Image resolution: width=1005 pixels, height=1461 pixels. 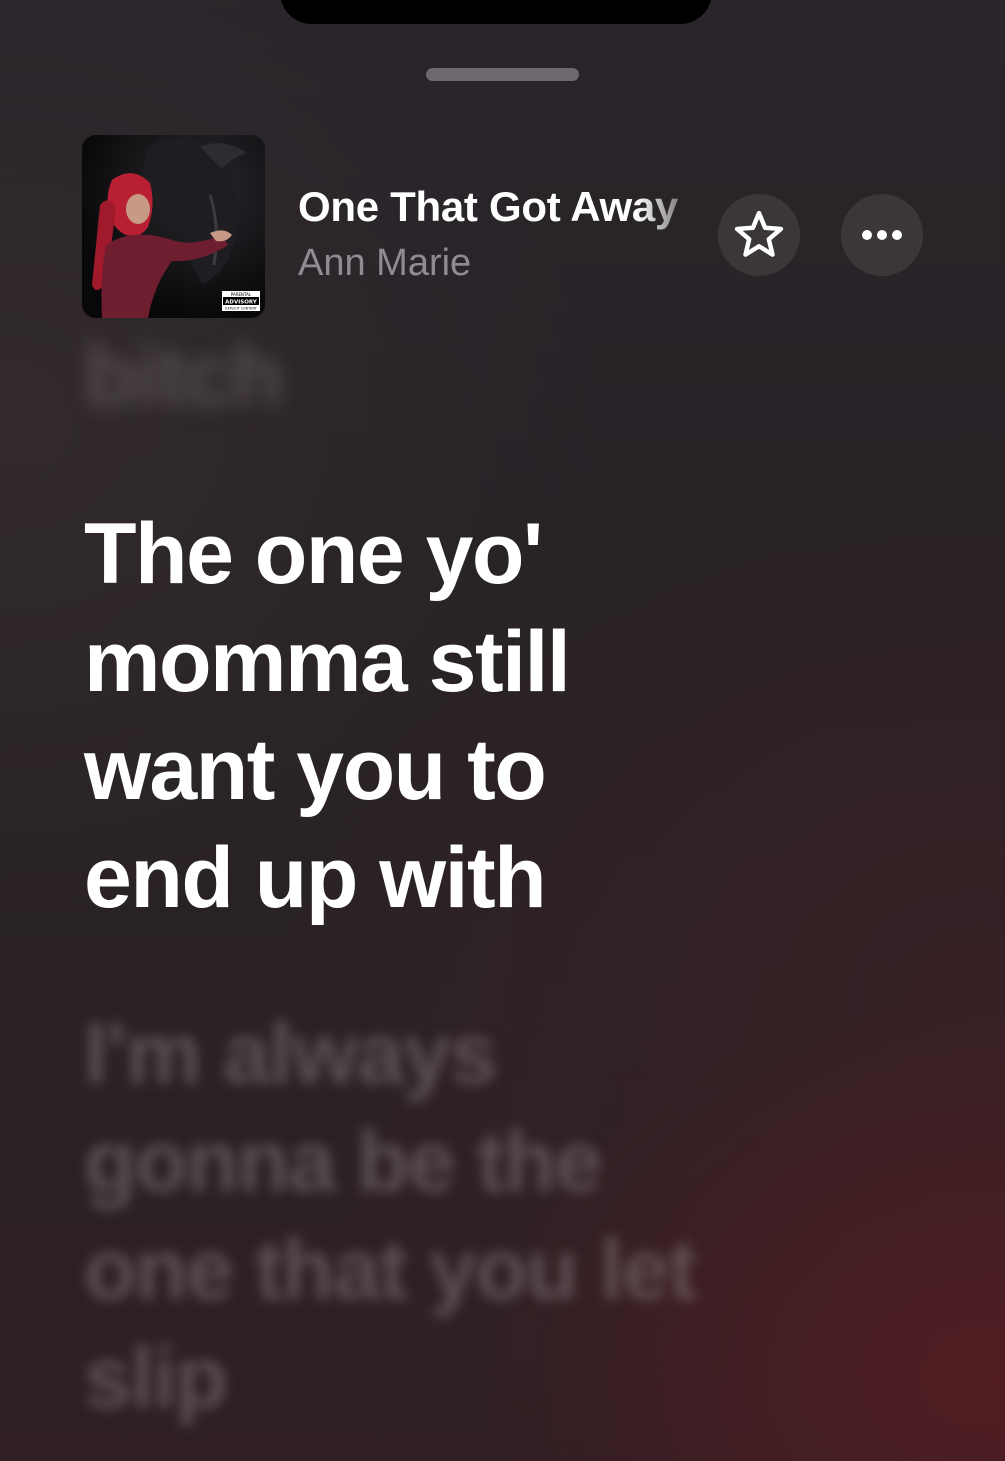 I want to click on lyric-text: bitch, so click(x=183, y=376).